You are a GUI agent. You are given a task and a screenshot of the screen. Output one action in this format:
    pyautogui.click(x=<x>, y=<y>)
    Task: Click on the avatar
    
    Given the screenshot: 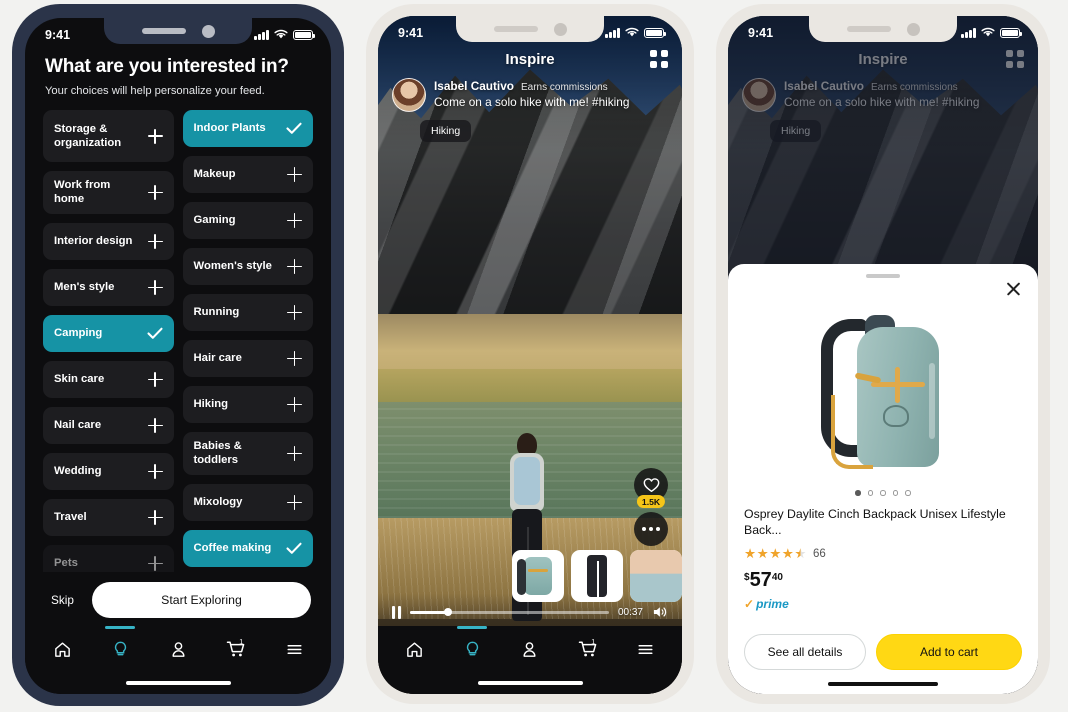 What is the action you would take?
    pyautogui.click(x=409, y=95)
    